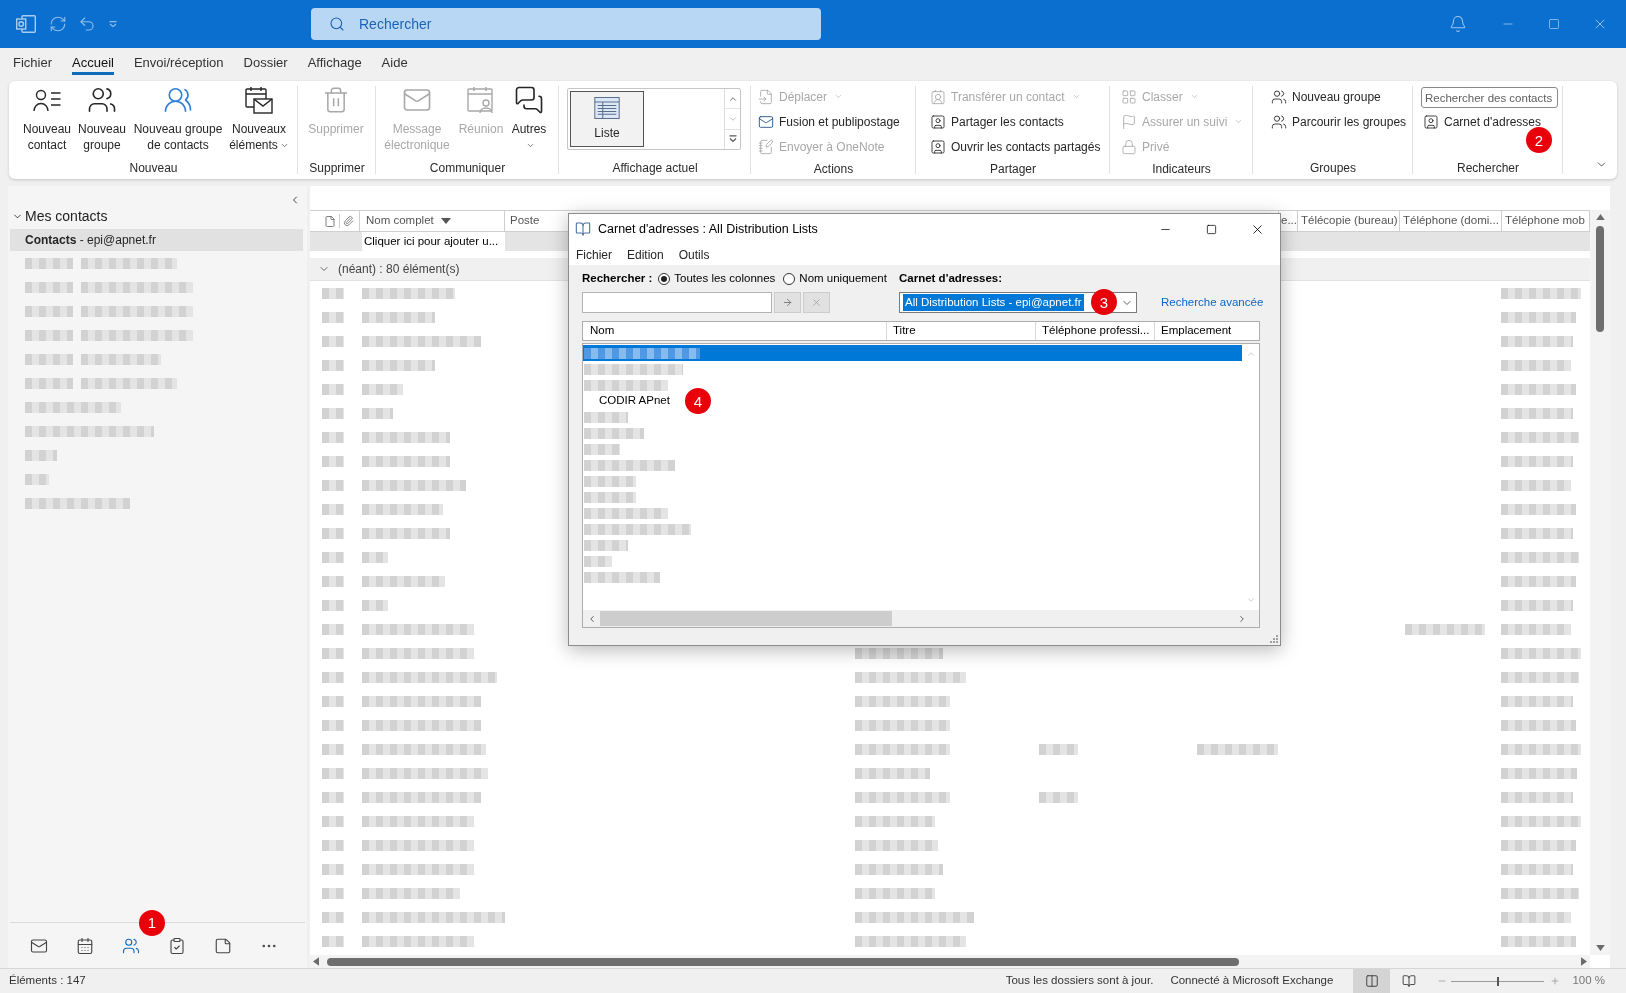 The width and height of the screenshot is (1626, 993). I want to click on clear-icon, so click(816, 302).